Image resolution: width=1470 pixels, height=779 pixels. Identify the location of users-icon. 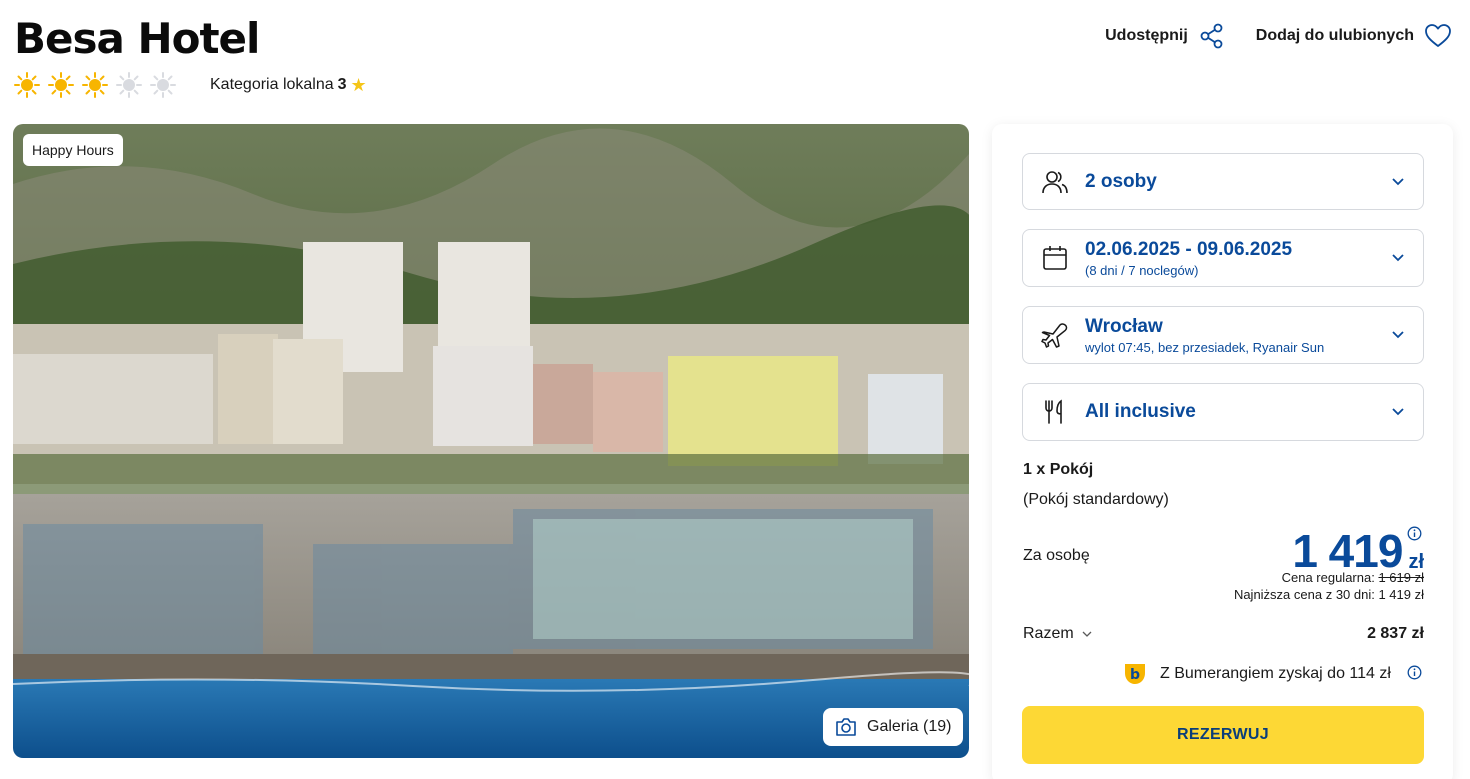
(1055, 181).